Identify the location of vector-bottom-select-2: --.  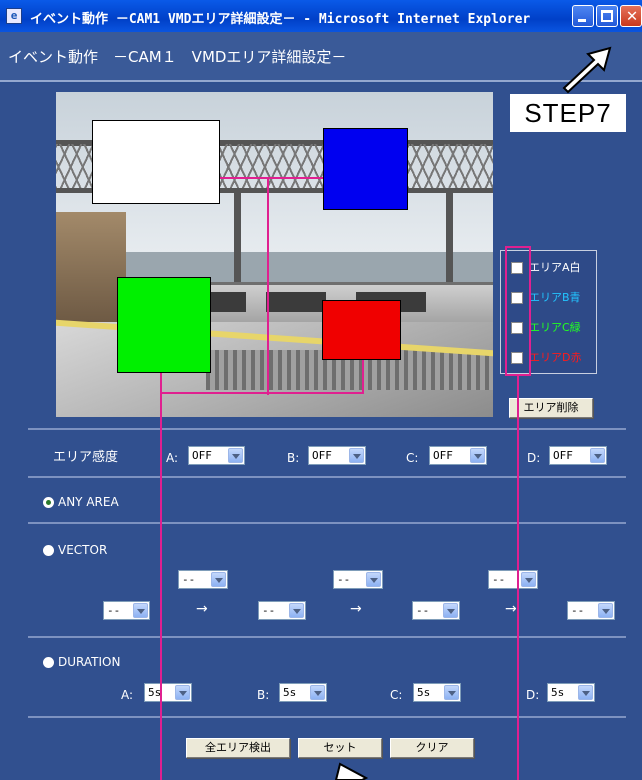
(282, 610).